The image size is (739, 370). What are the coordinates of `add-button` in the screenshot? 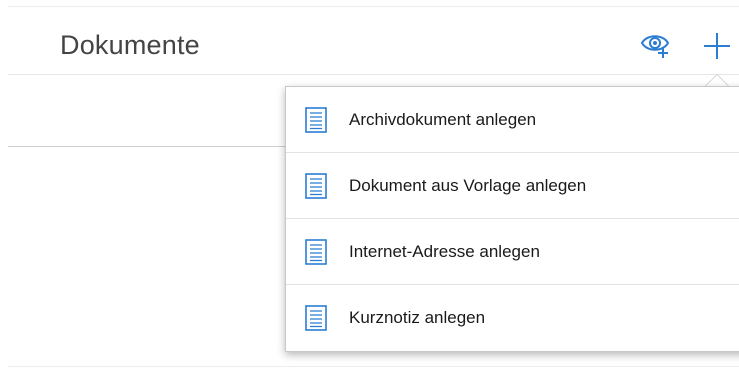 It's located at (717, 46).